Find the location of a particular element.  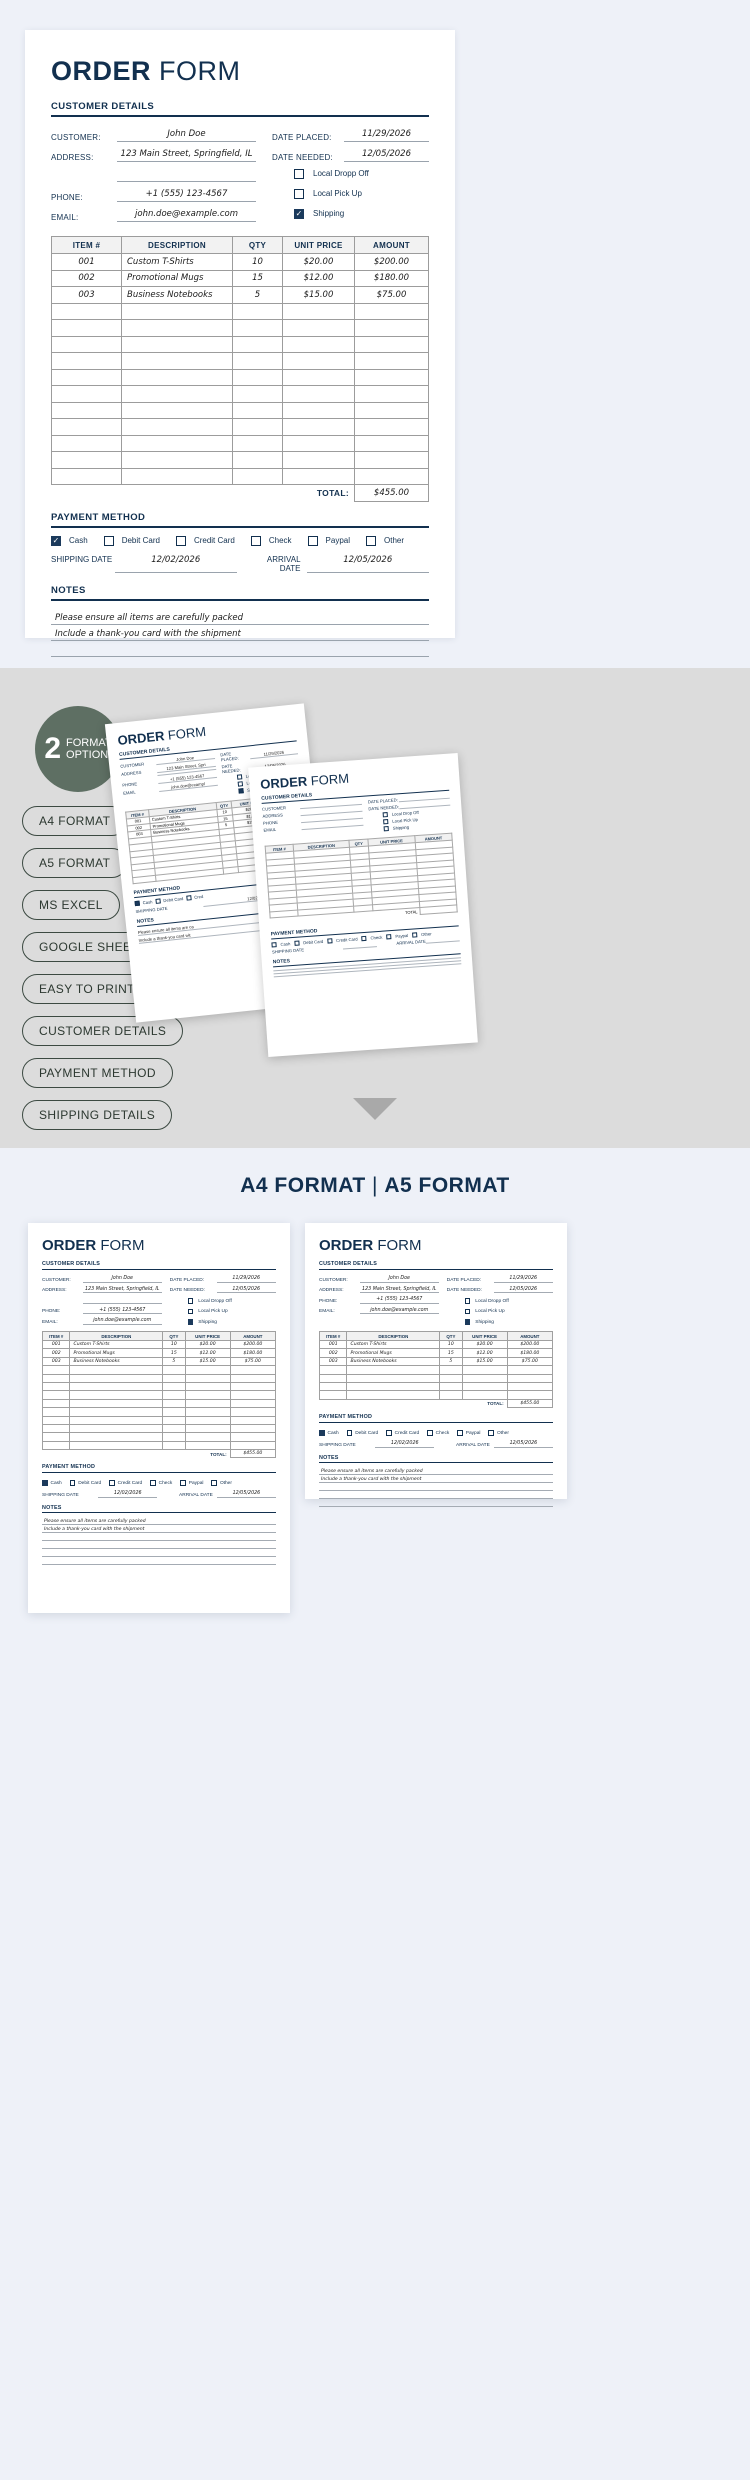

payment-option-other: Other is located at coordinates (393, 540).